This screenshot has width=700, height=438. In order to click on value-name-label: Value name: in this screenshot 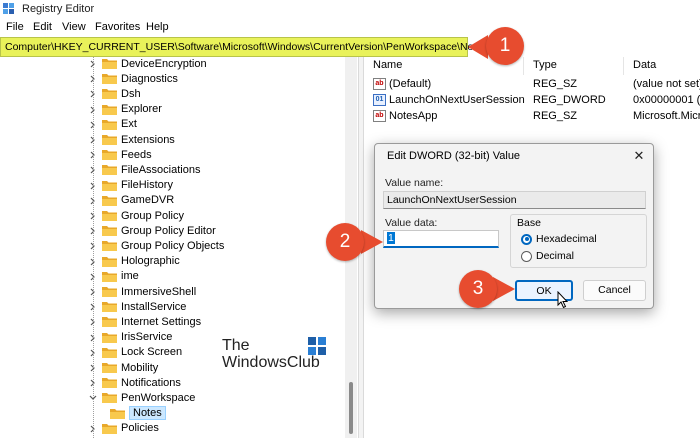, I will do `click(414, 183)`.